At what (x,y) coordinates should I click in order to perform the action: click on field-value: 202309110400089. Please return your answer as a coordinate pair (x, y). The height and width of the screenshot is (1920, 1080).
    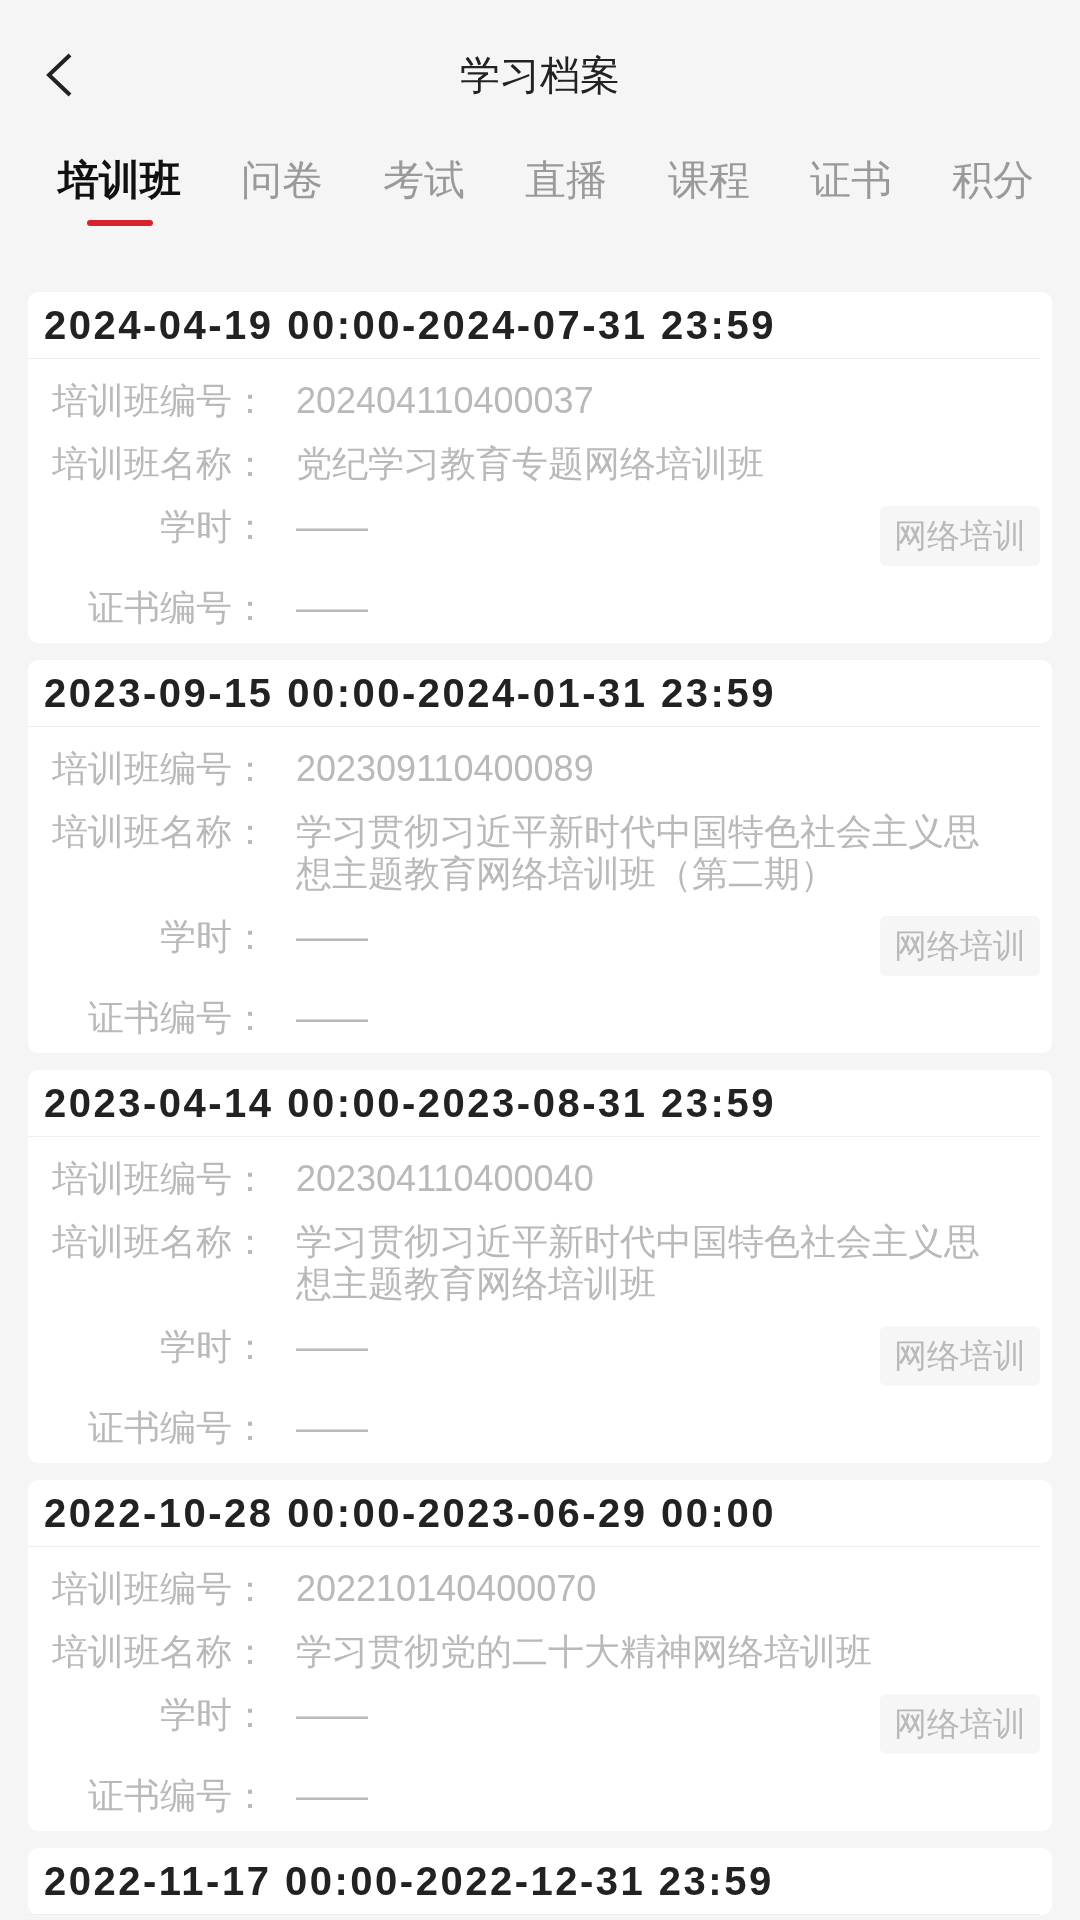
    Looking at the image, I should click on (445, 769).